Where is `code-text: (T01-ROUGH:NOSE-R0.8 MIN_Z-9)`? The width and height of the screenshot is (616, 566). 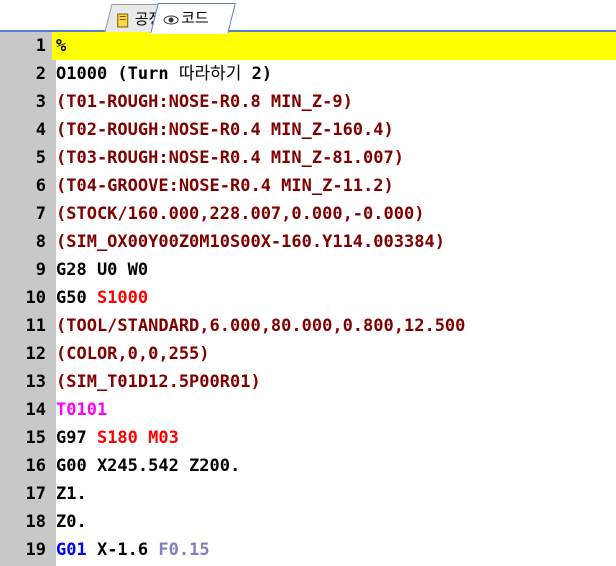
code-text: (T01-ROUGH:NOSE-R0.8 MIN_Z-9) is located at coordinates (334, 102).